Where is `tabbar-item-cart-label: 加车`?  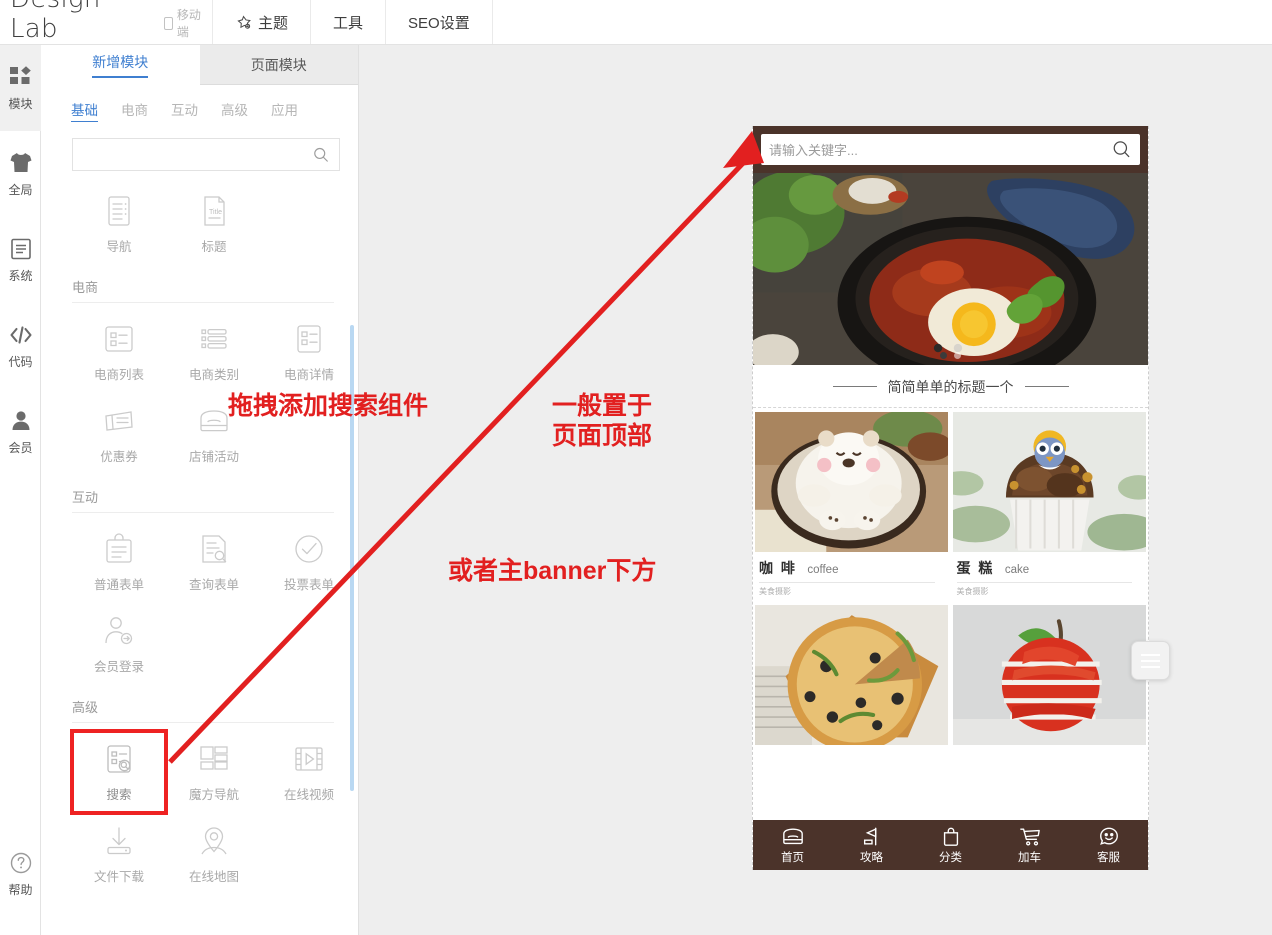
tabbar-item-cart-label: 加车 is located at coordinates (1029, 857).